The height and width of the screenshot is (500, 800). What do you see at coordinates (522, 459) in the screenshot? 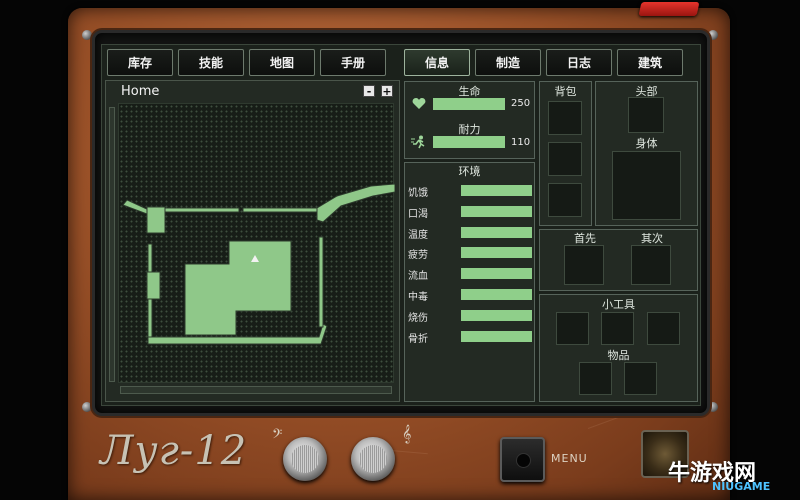
I see `menu-button` at bounding box center [522, 459].